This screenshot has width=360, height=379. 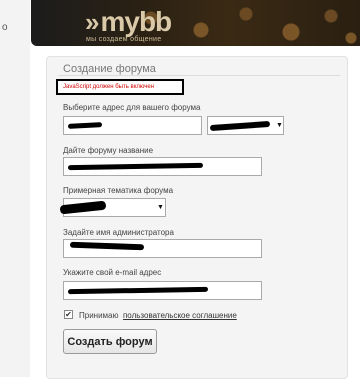 What do you see at coordinates (195, 23) in the screenshot?
I see `mybb-header-banner: »mybb мы создаем общение` at bounding box center [195, 23].